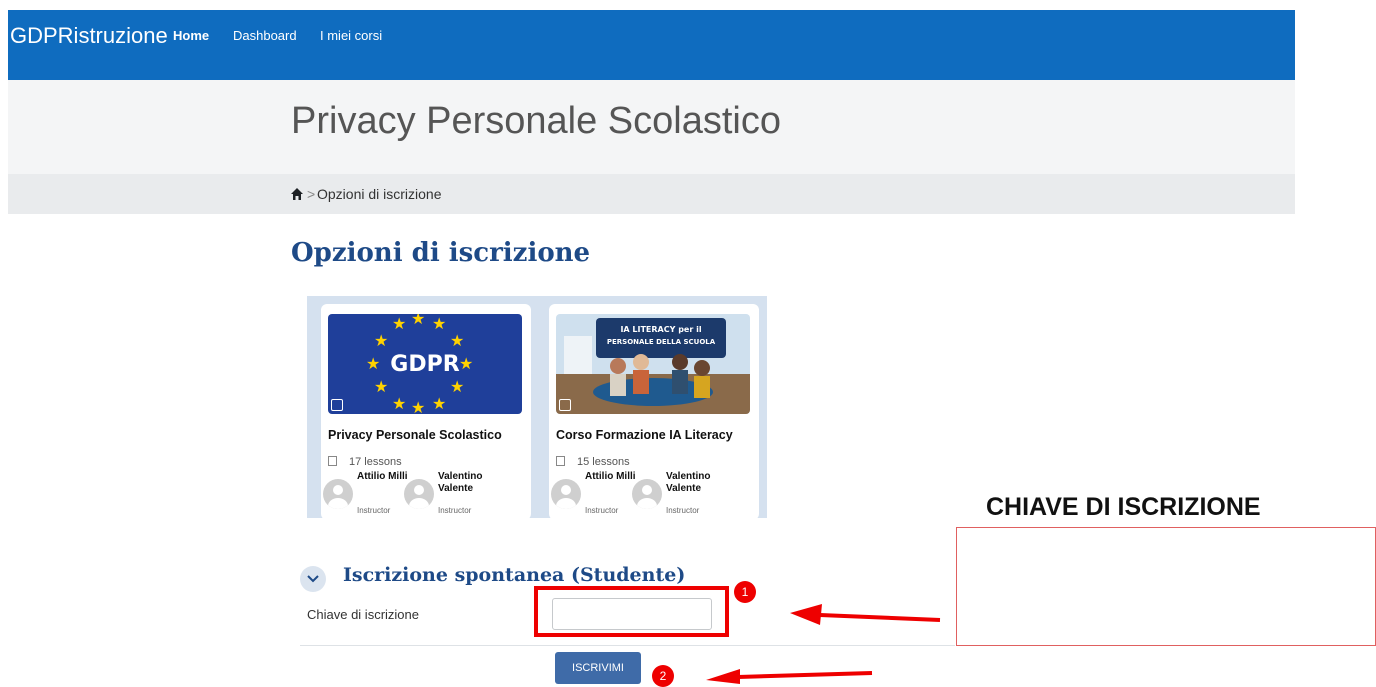 The image size is (1376, 687). I want to click on annotation-heading: CHIAVE DI ISCRIZIONE, so click(1123, 507).